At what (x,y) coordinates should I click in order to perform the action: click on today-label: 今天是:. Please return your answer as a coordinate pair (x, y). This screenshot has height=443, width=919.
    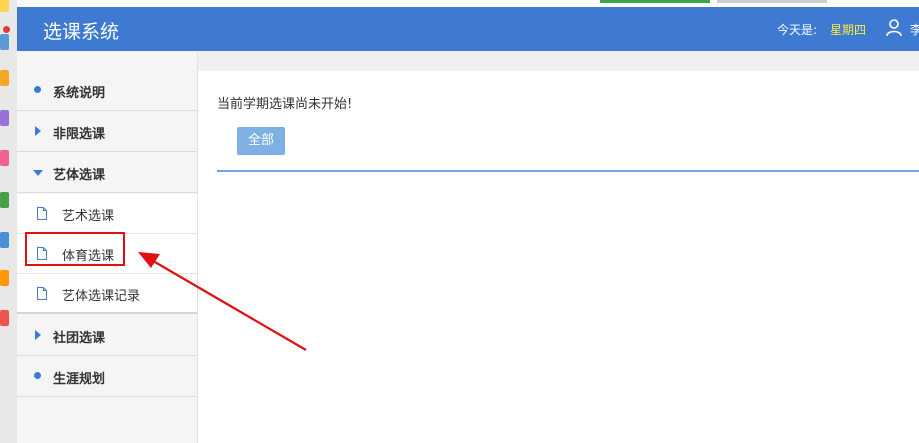
    Looking at the image, I should click on (797, 30).